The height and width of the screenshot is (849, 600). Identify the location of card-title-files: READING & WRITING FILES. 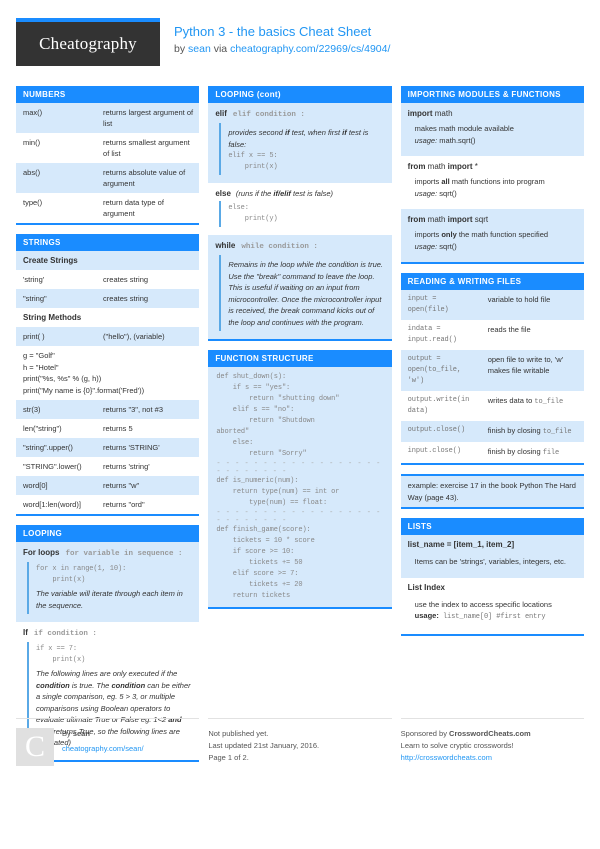
(492, 281).